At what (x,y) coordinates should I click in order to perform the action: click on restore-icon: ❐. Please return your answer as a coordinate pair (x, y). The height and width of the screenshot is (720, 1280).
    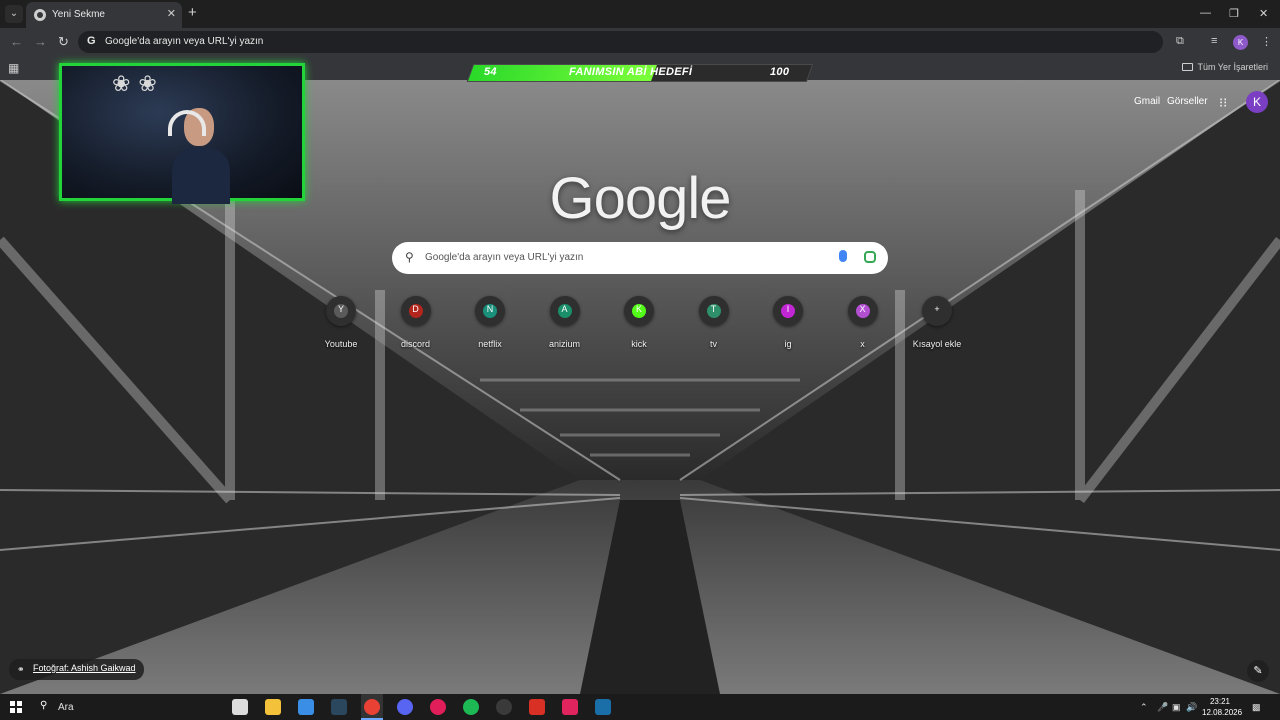
    Looking at the image, I should click on (1234, 13).